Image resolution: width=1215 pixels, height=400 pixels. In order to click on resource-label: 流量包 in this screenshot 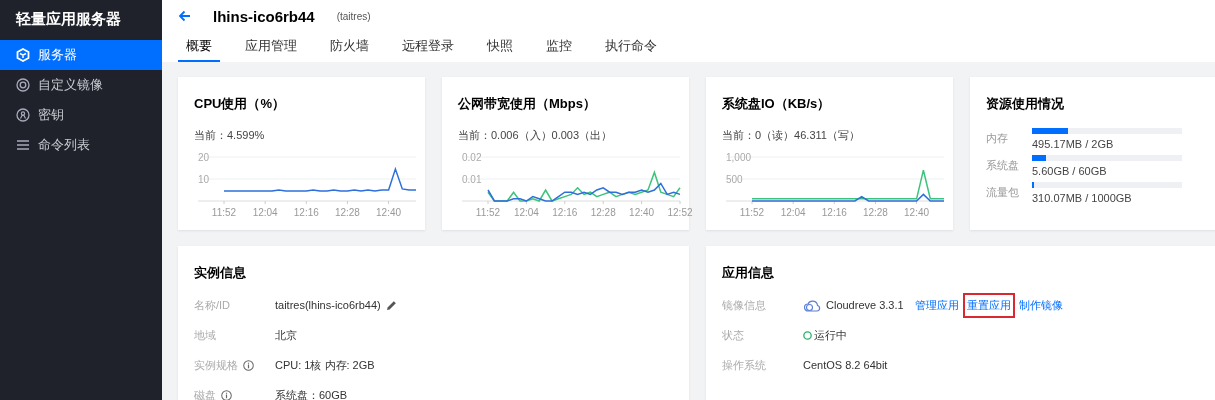, I will do `click(1003, 192)`.